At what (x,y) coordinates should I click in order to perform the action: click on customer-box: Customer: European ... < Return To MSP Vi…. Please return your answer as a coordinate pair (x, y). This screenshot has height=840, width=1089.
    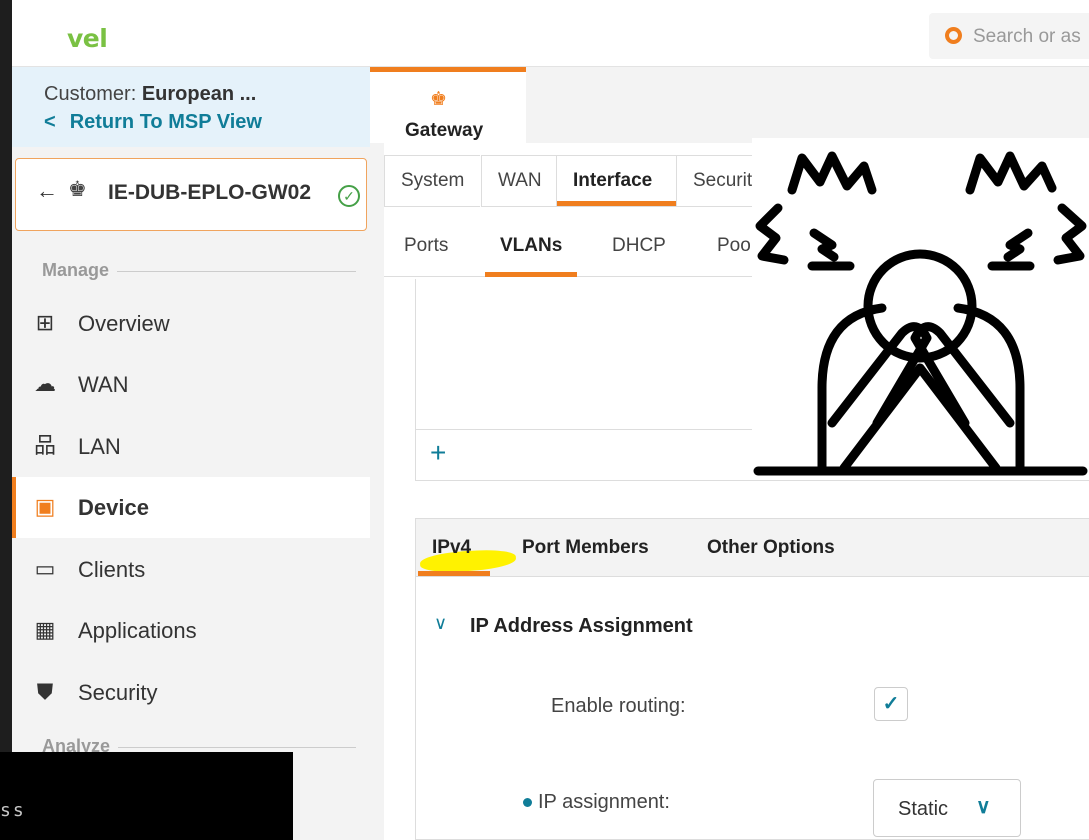
    Looking at the image, I should click on (191, 107).